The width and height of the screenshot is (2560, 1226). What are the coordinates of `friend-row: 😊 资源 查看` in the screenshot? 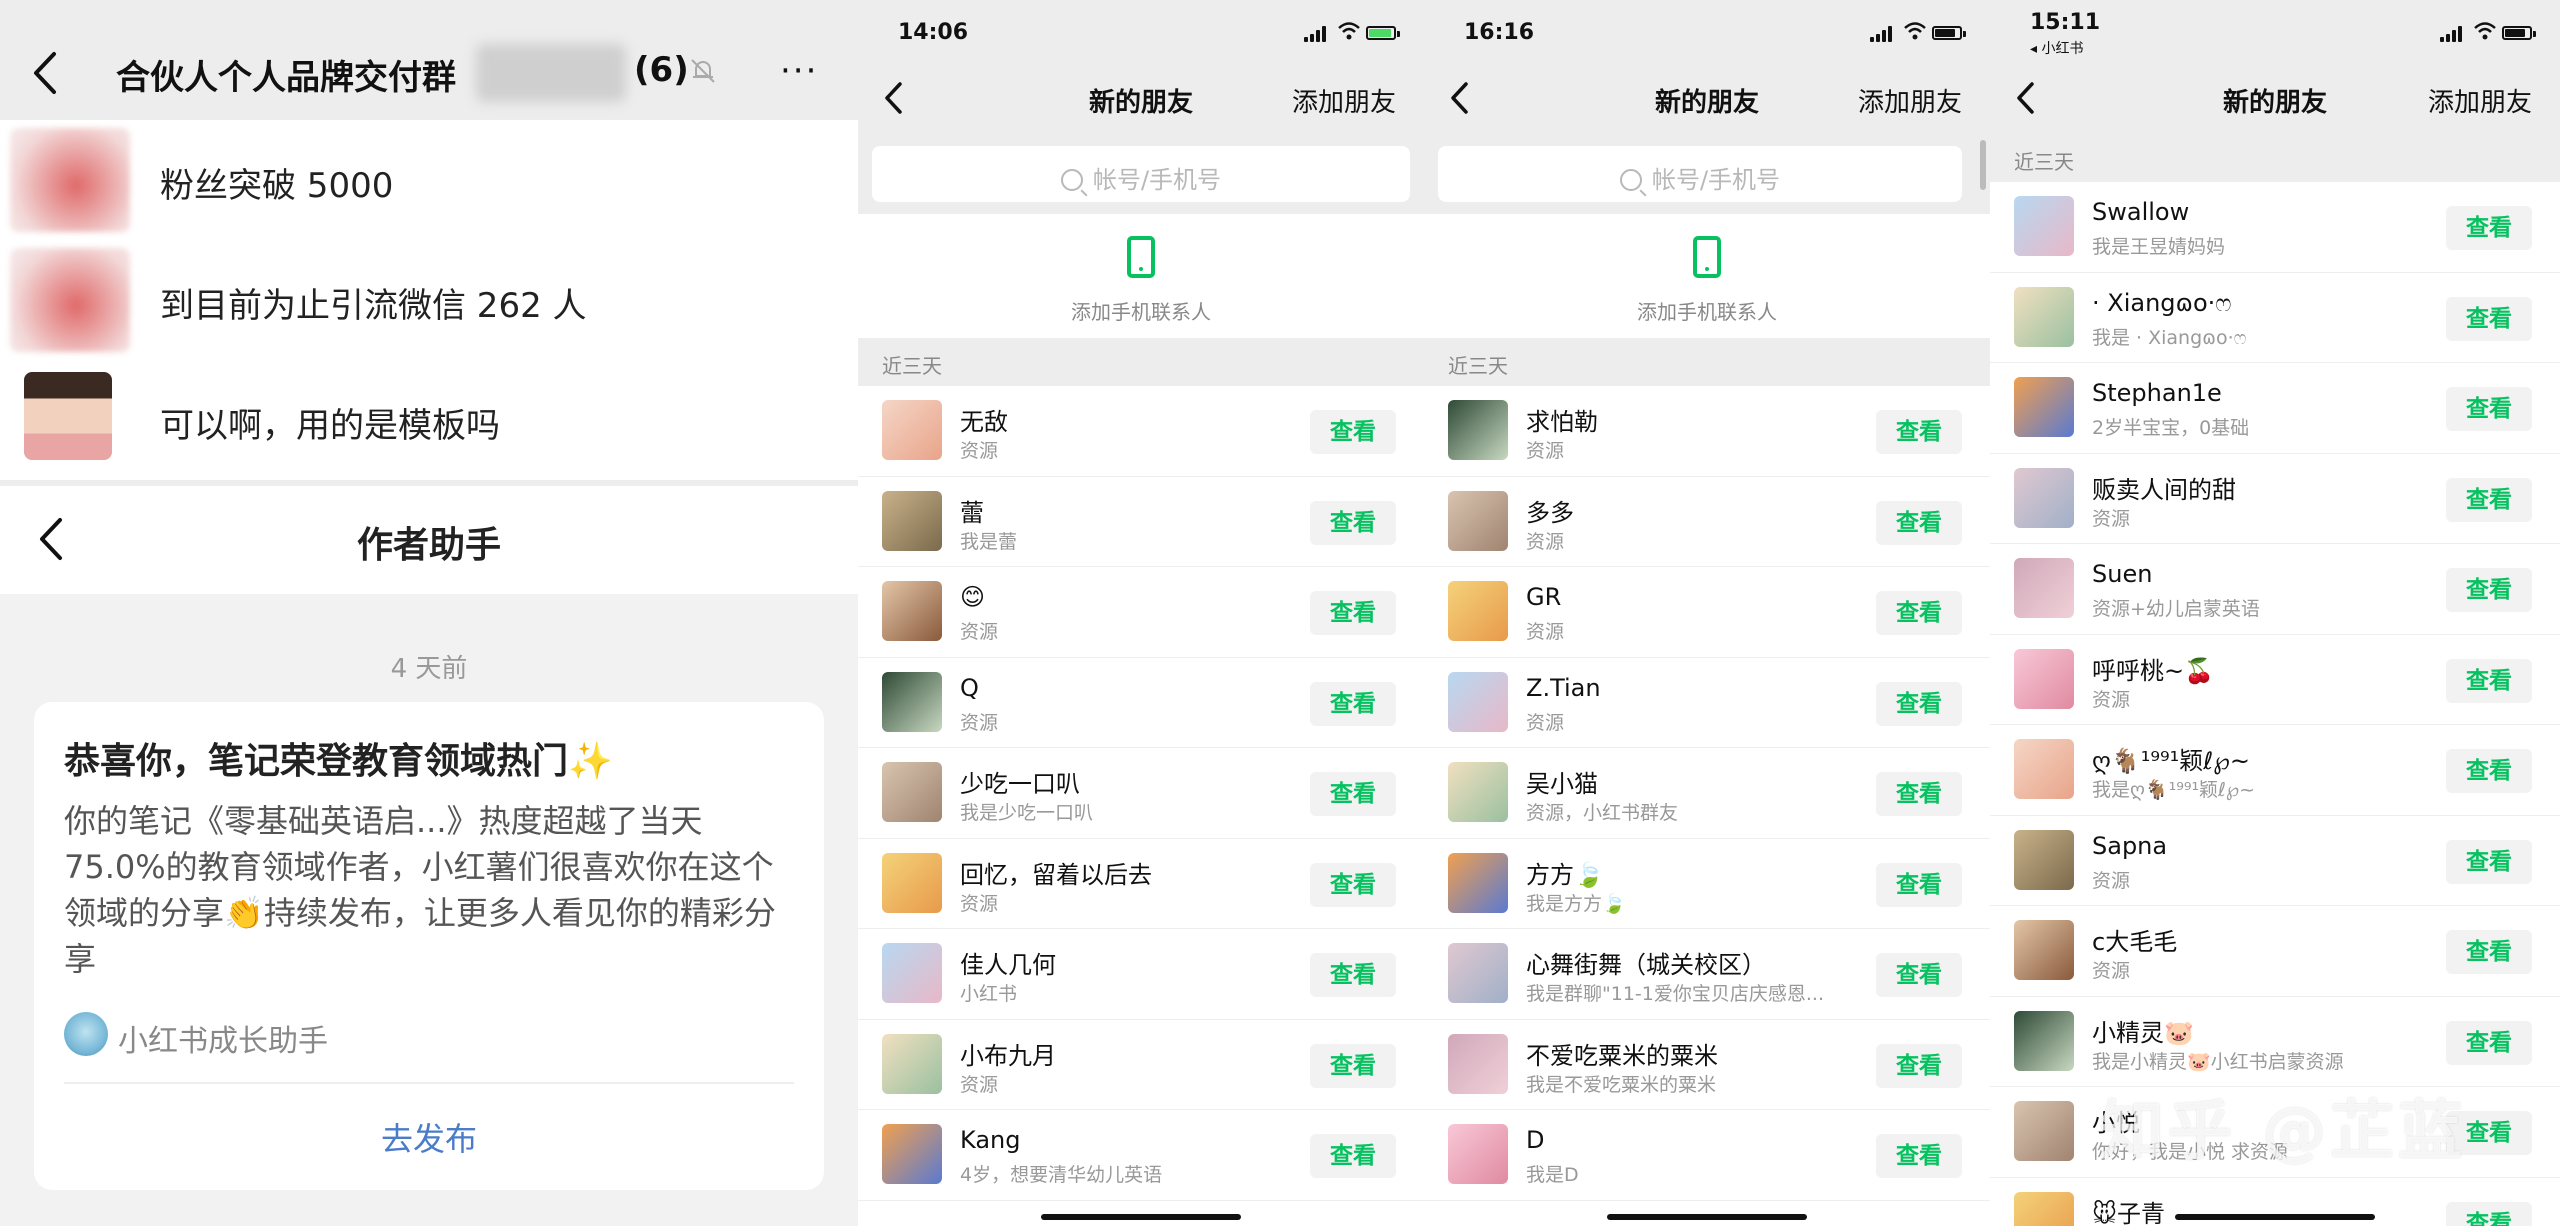 It's located at (1141, 612).